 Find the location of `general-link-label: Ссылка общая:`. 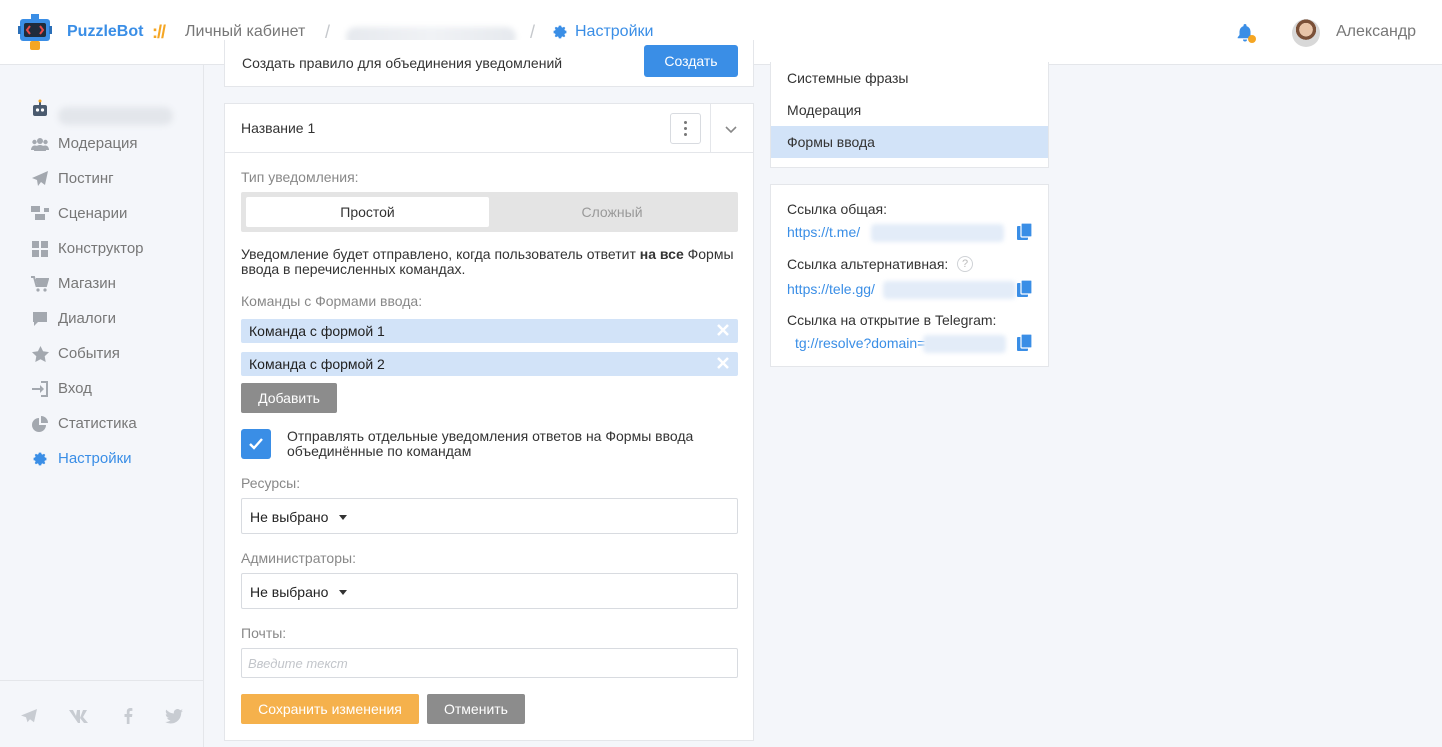

general-link-label: Ссылка общая: is located at coordinates (837, 209).